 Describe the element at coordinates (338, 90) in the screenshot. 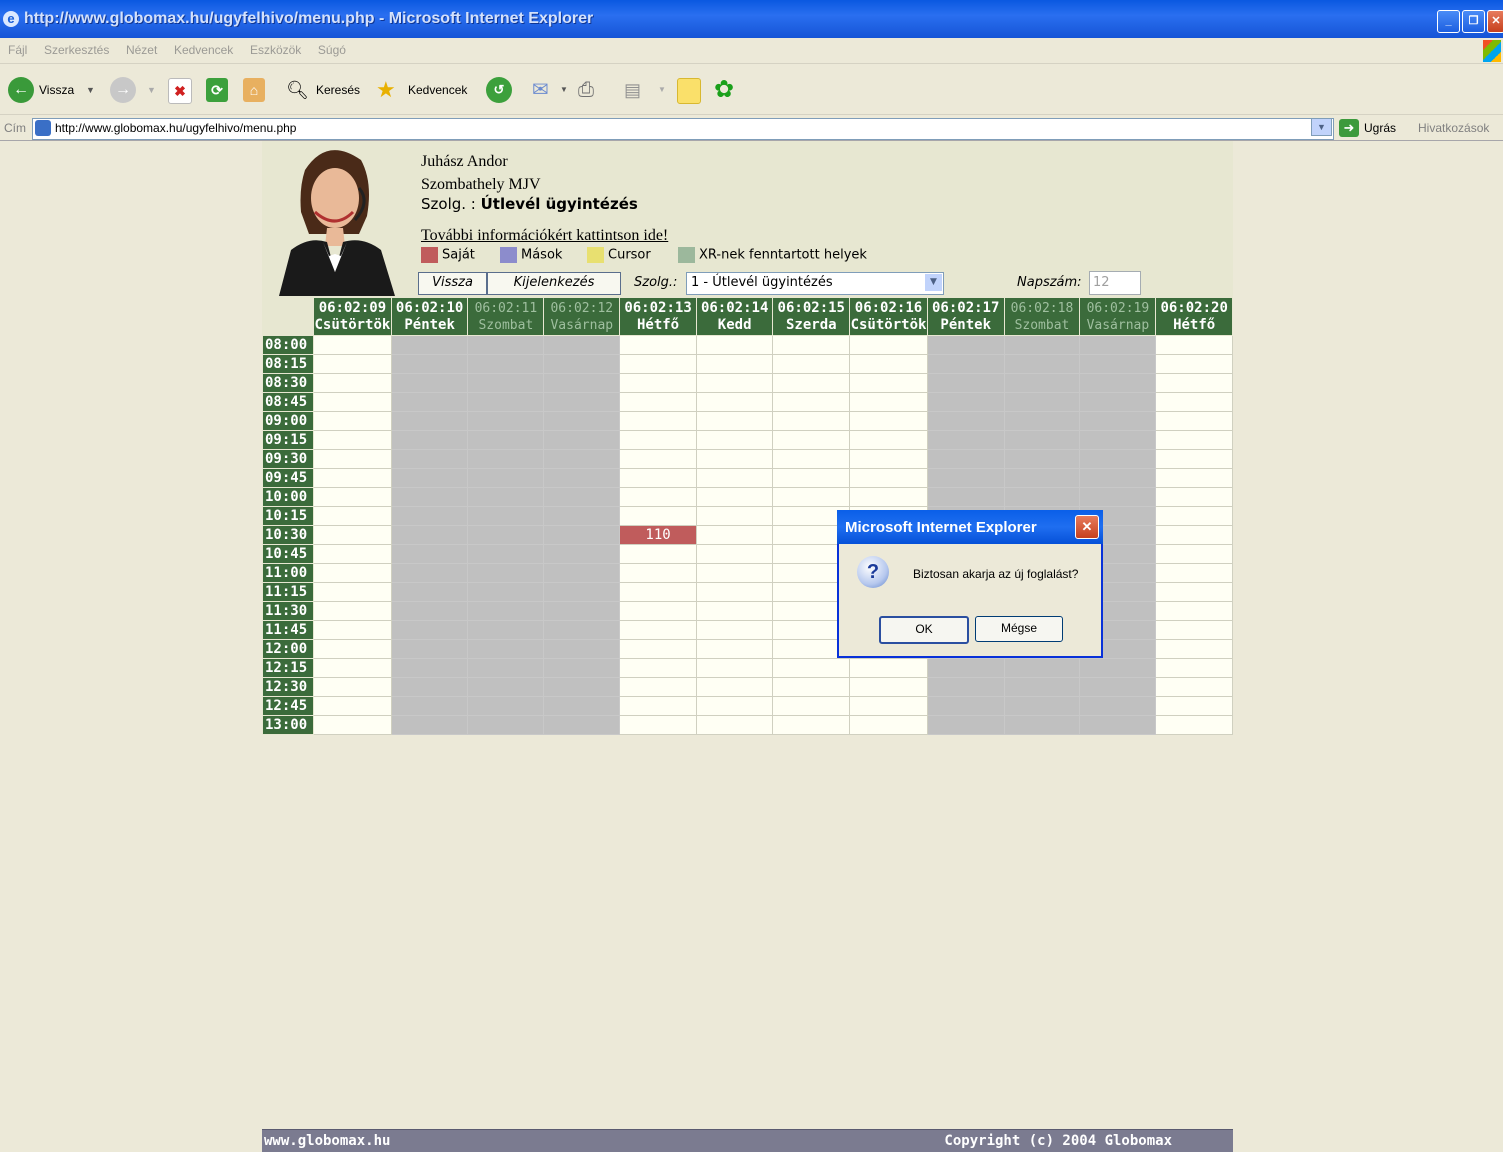

I see `search-button-label: Keresés` at that location.